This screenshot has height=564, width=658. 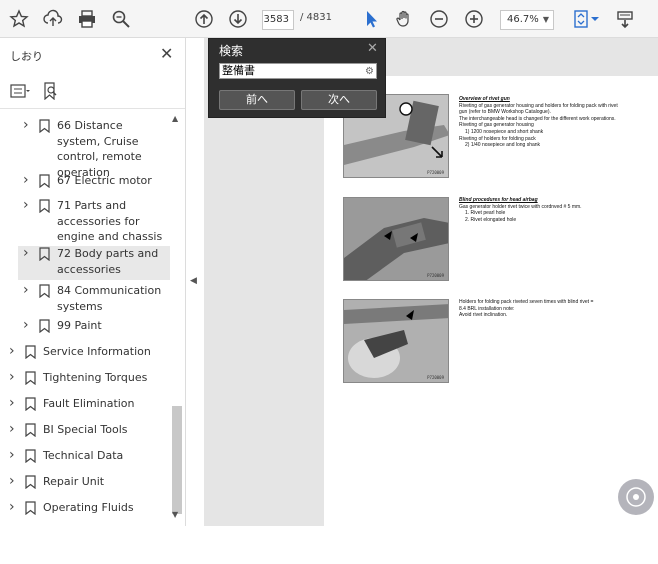 What do you see at coordinates (498, 200) in the screenshot?
I see `section-heading: Blind procedures for head airbag` at bounding box center [498, 200].